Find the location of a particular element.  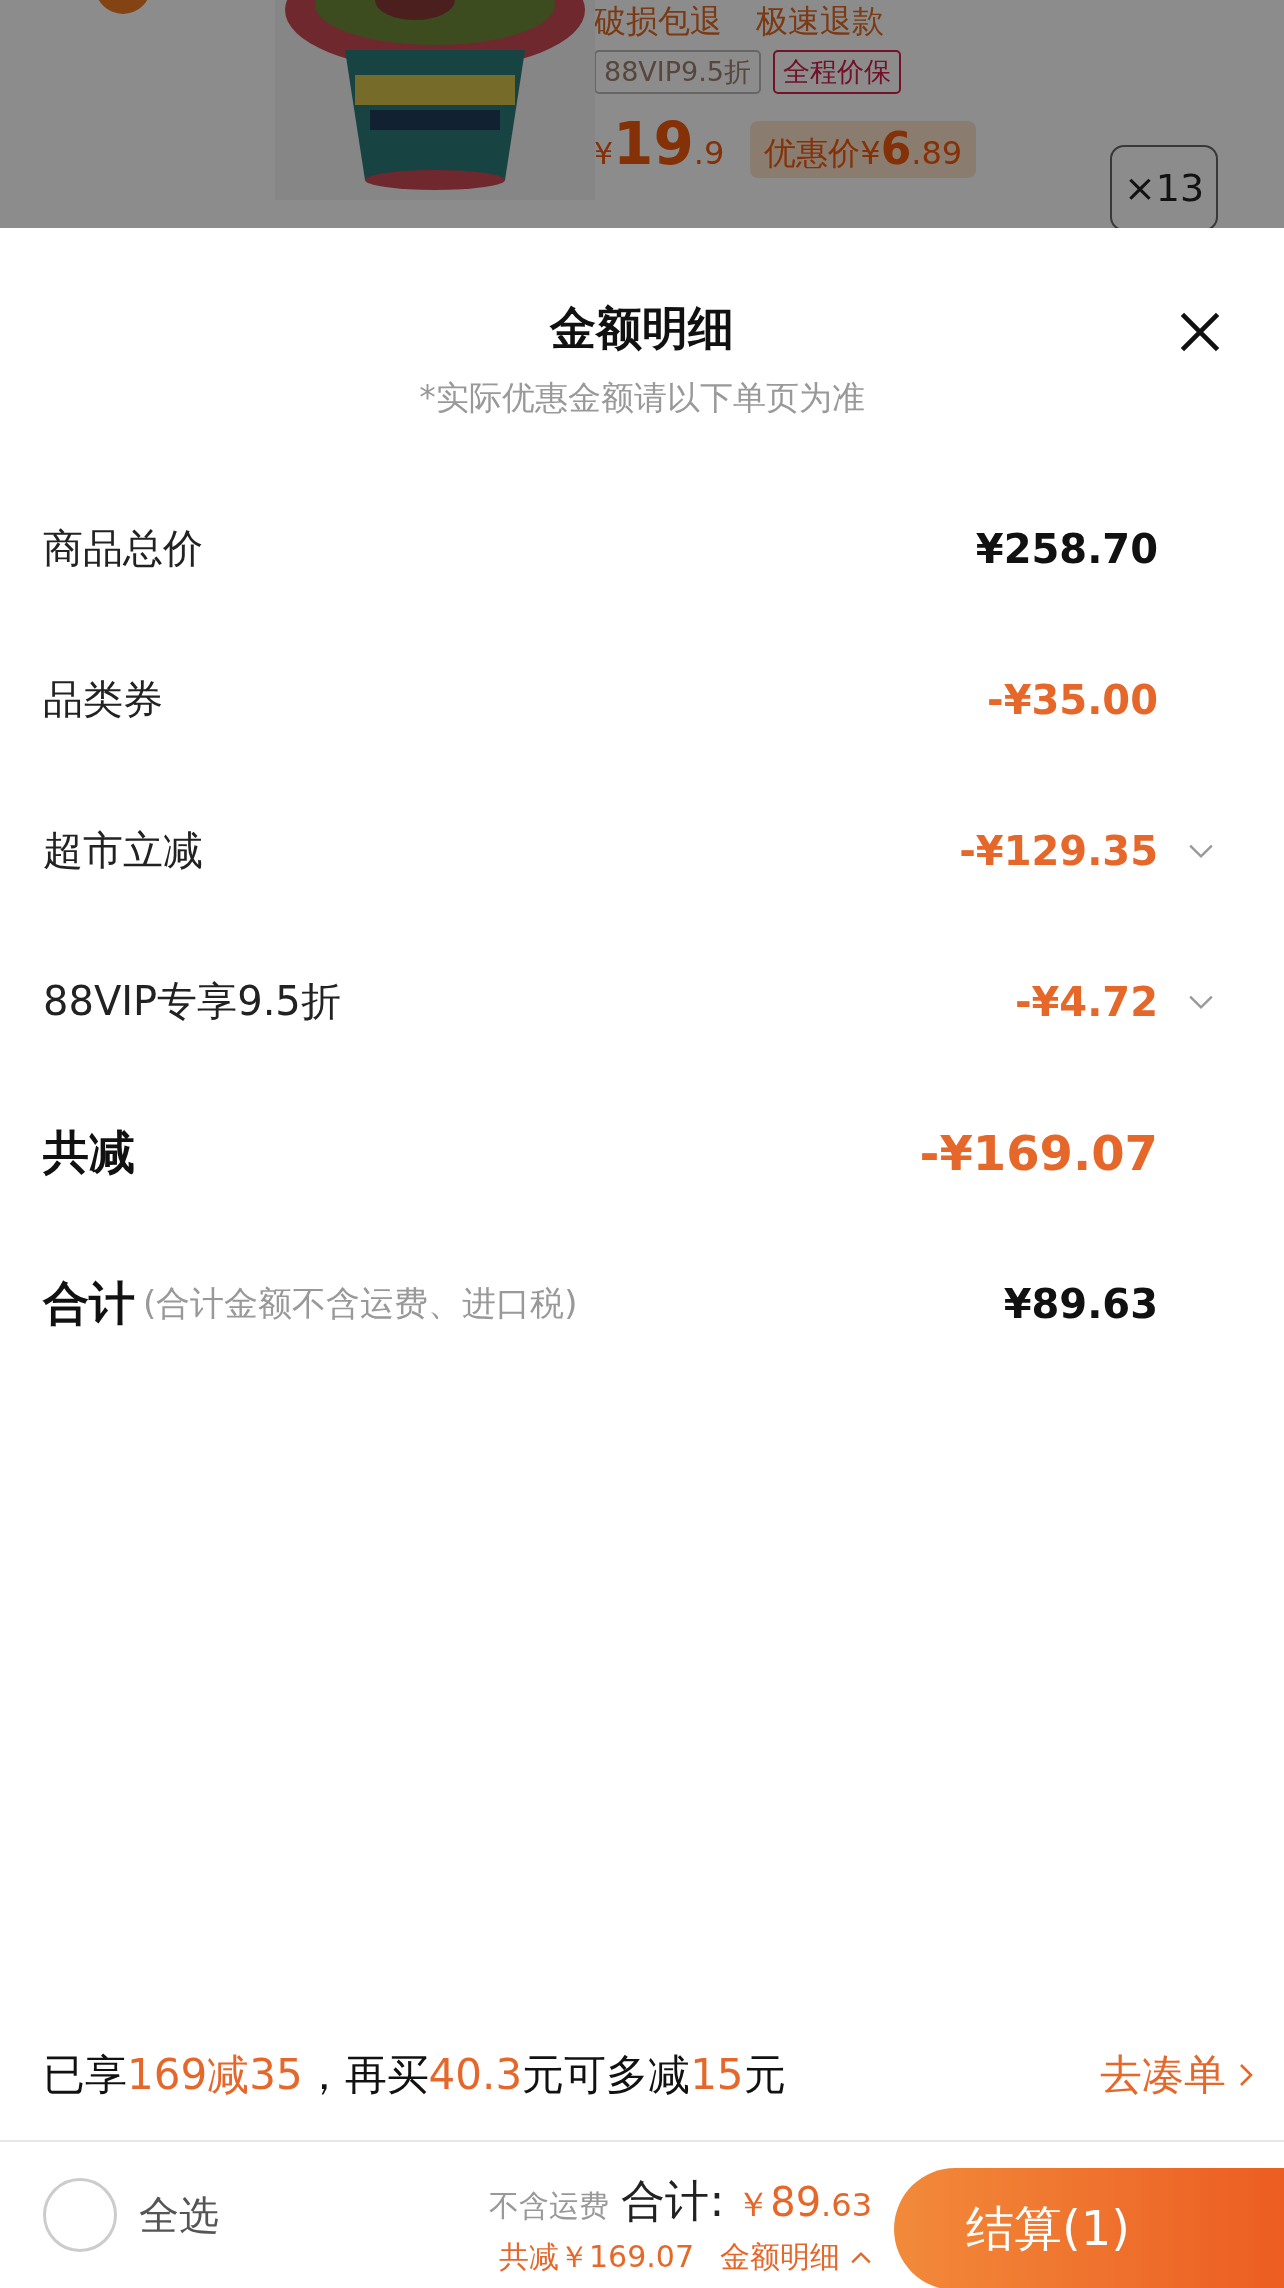

discount-price: 优惠价¥6.89 is located at coordinates (863, 149).